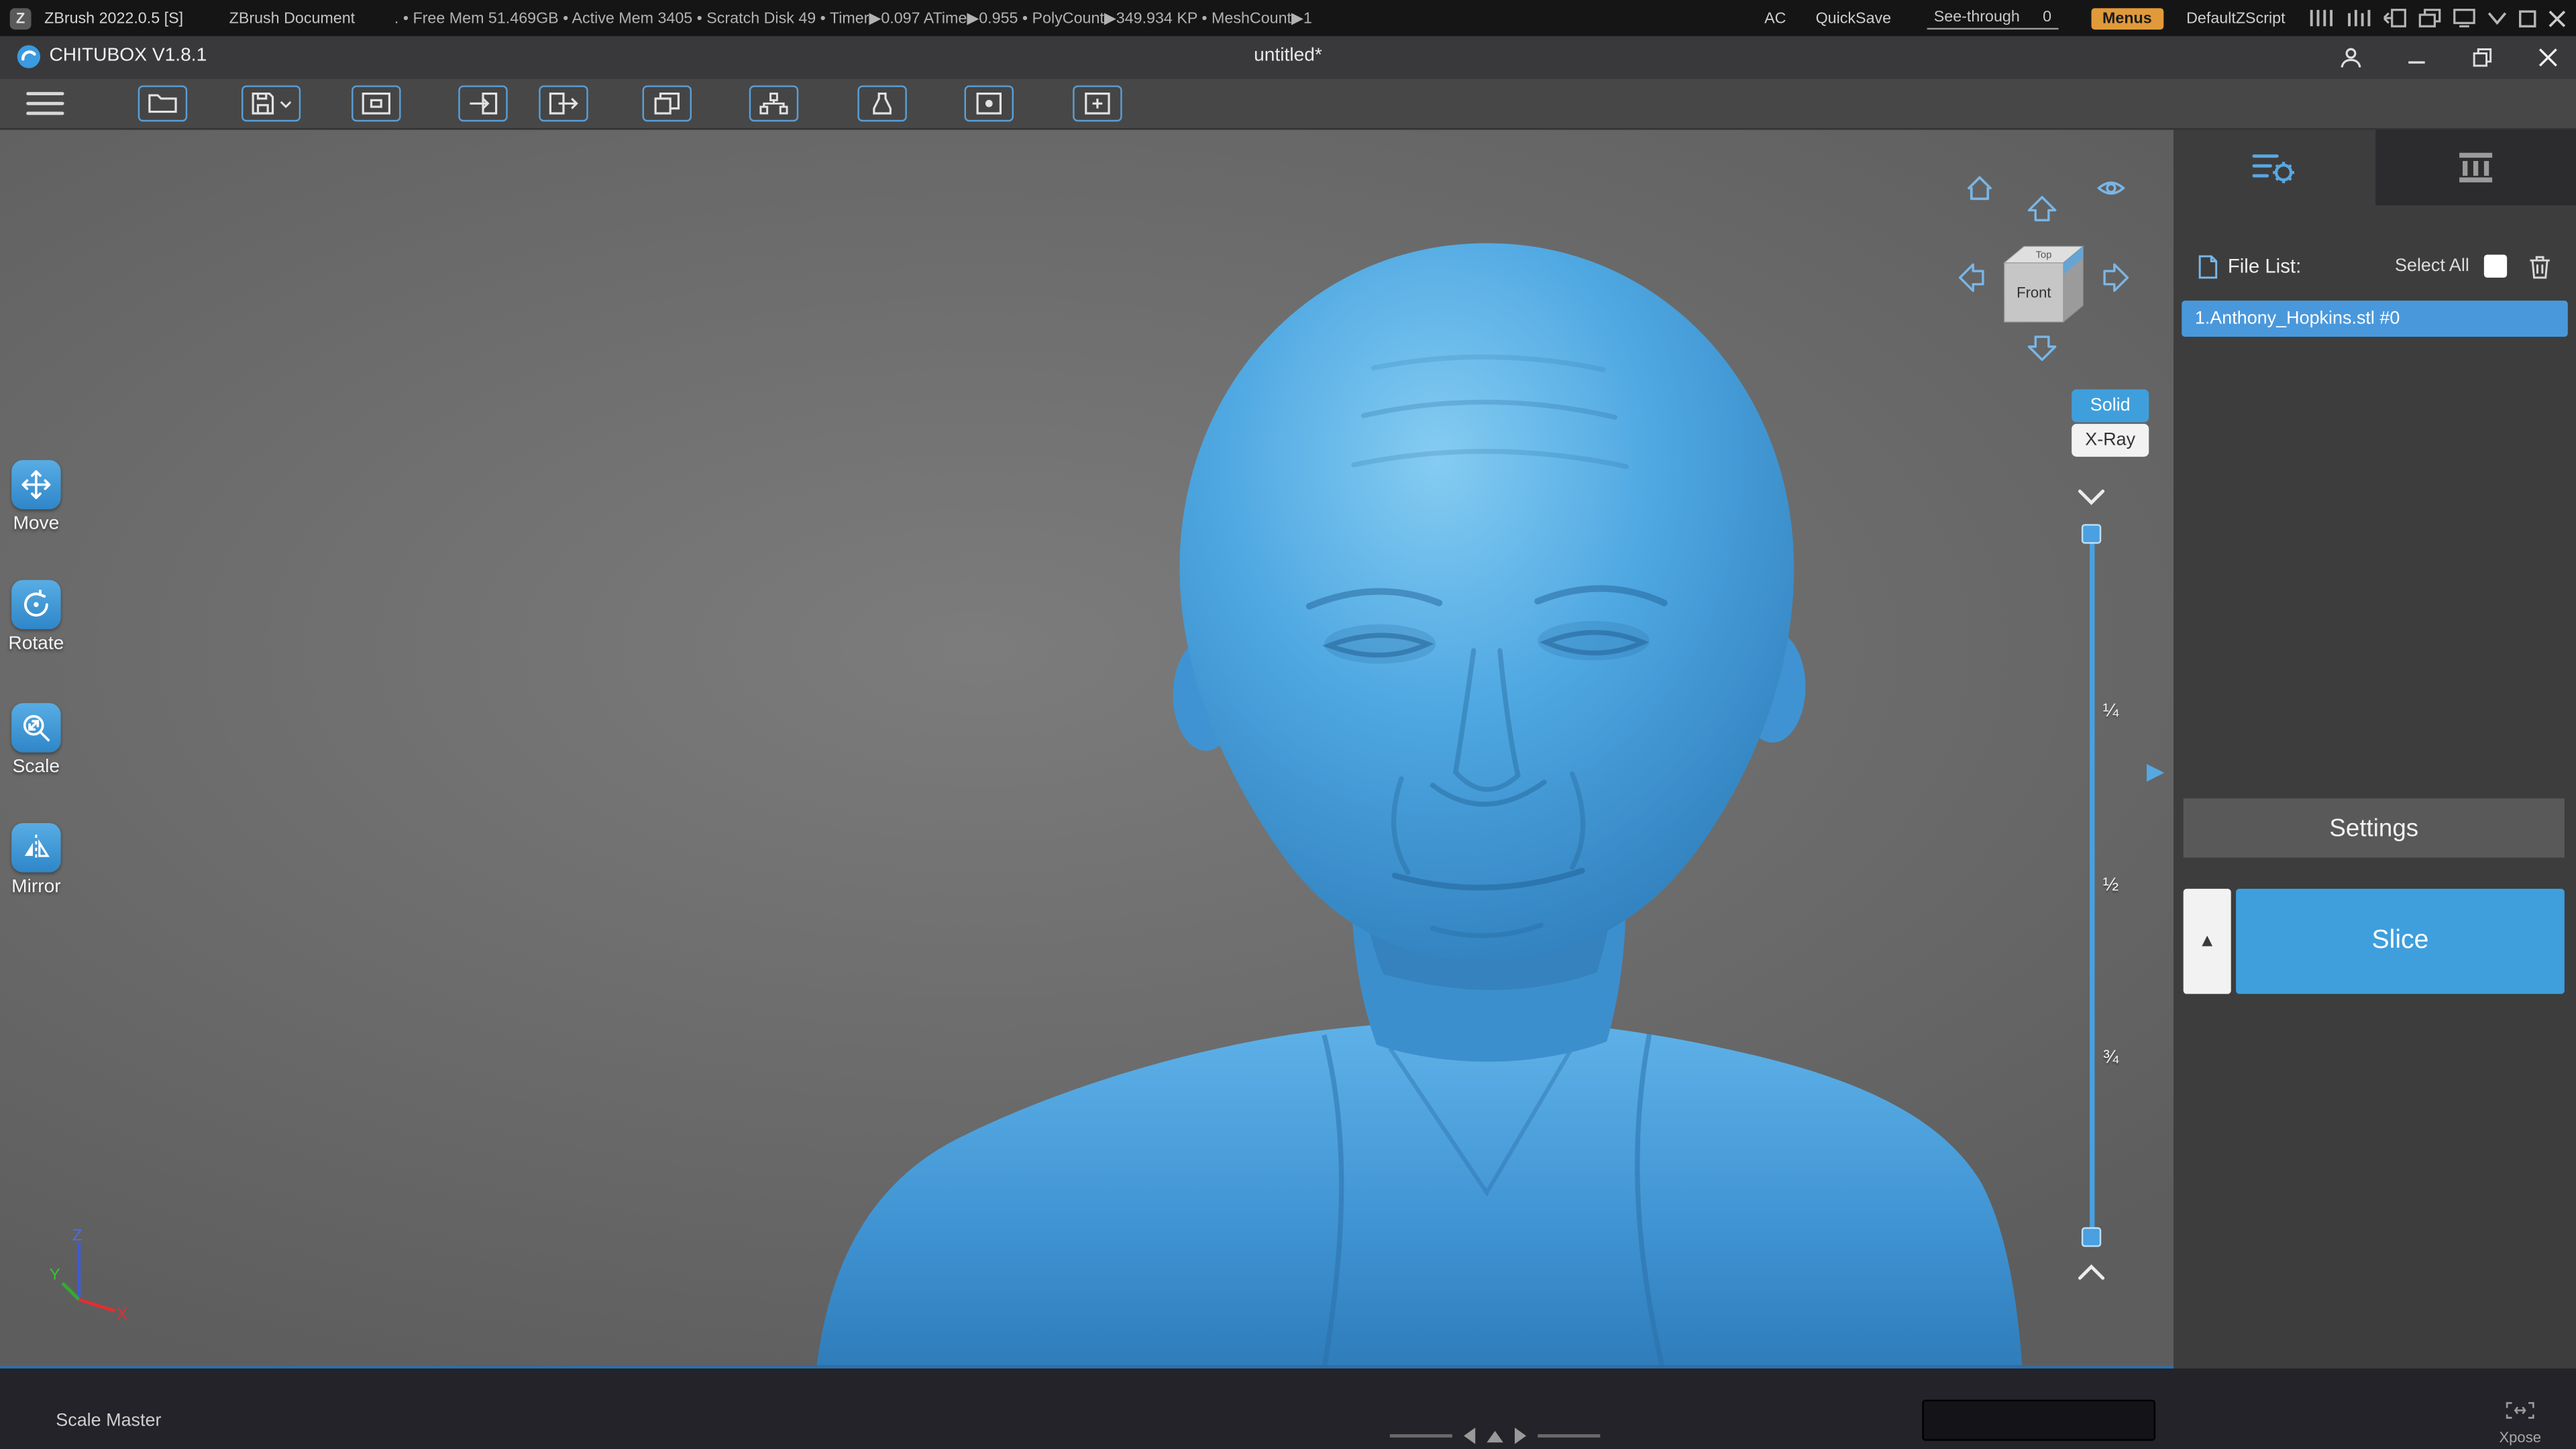 The image size is (2576, 1449). What do you see at coordinates (2527, 18) in the screenshot?
I see `maximize-icon` at bounding box center [2527, 18].